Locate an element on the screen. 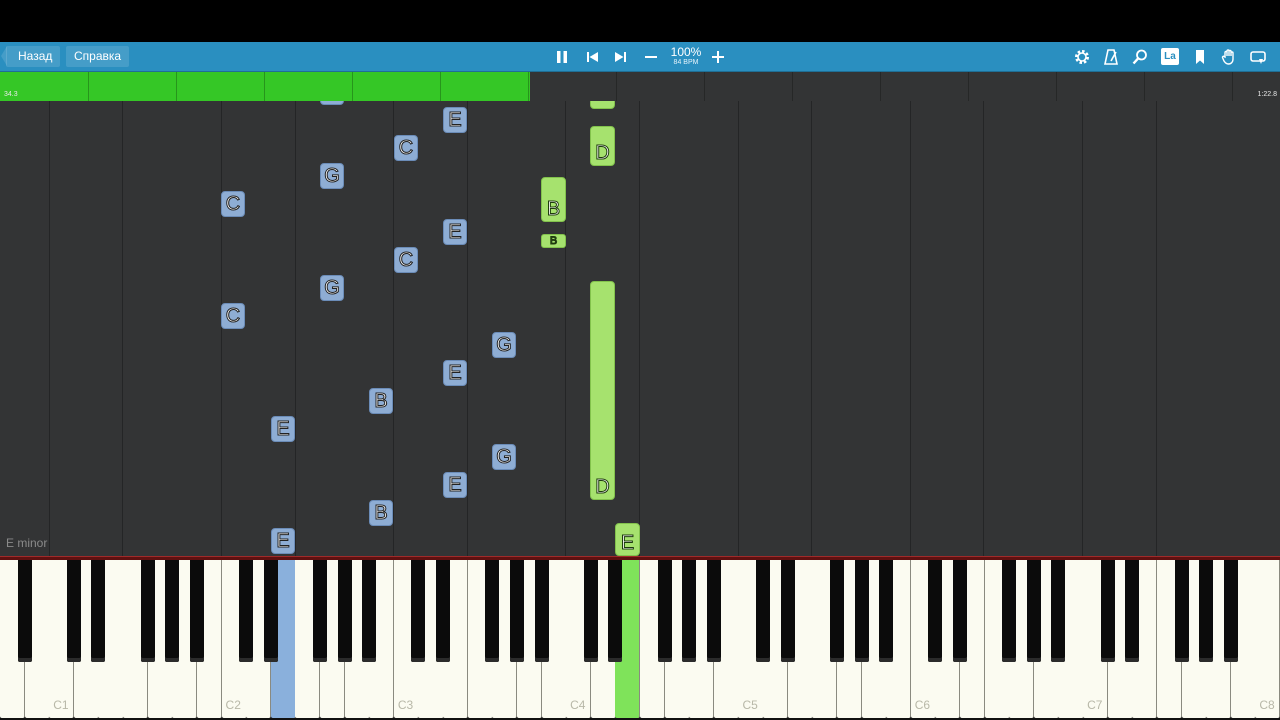 This screenshot has width=1280, height=720. next-icon is located at coordinates (621, 57).